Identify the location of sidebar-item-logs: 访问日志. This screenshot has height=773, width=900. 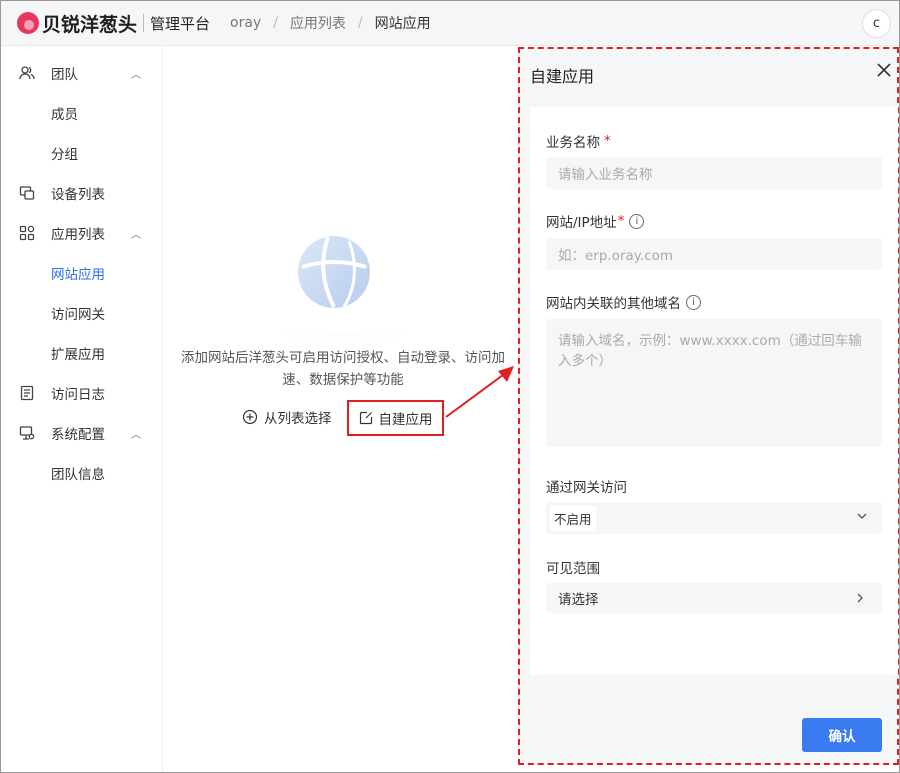
(82, 393).